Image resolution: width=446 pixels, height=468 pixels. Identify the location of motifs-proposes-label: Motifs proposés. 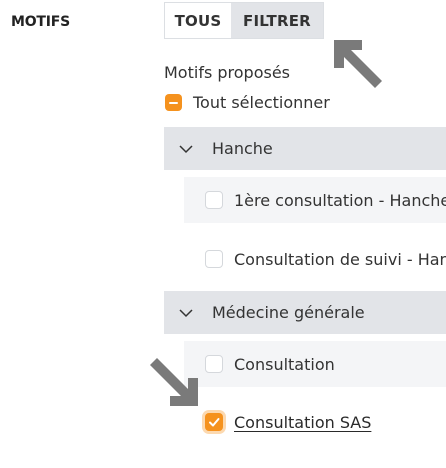
(227, 72).